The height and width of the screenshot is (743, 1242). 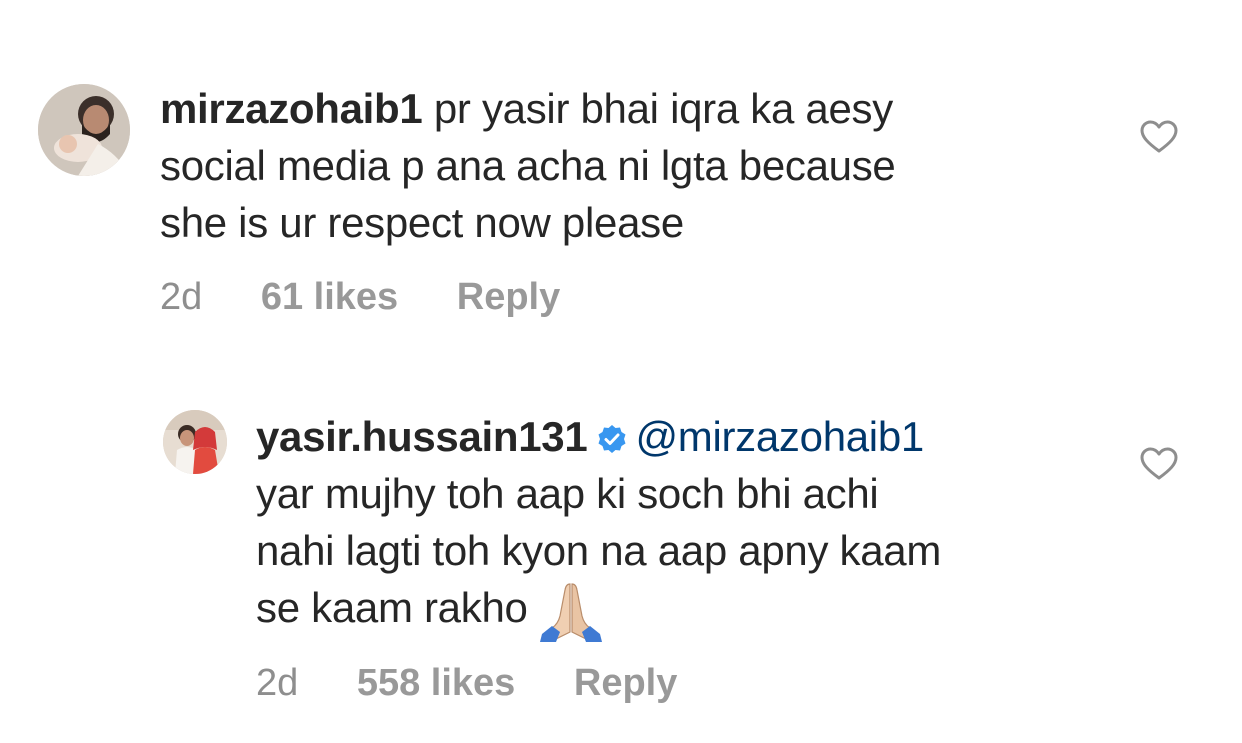 What do you see at coordinates (329, 297) in the screenshot?
I see `likes-count: 61 likes` at bounding box center [329, 297].